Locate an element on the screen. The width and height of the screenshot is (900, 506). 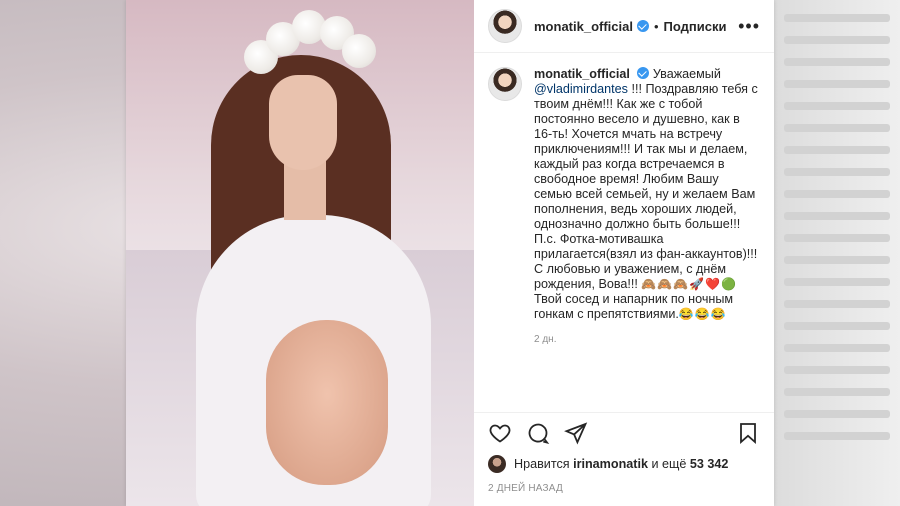
more-icon: ••• is located at coordinates (749, 26).